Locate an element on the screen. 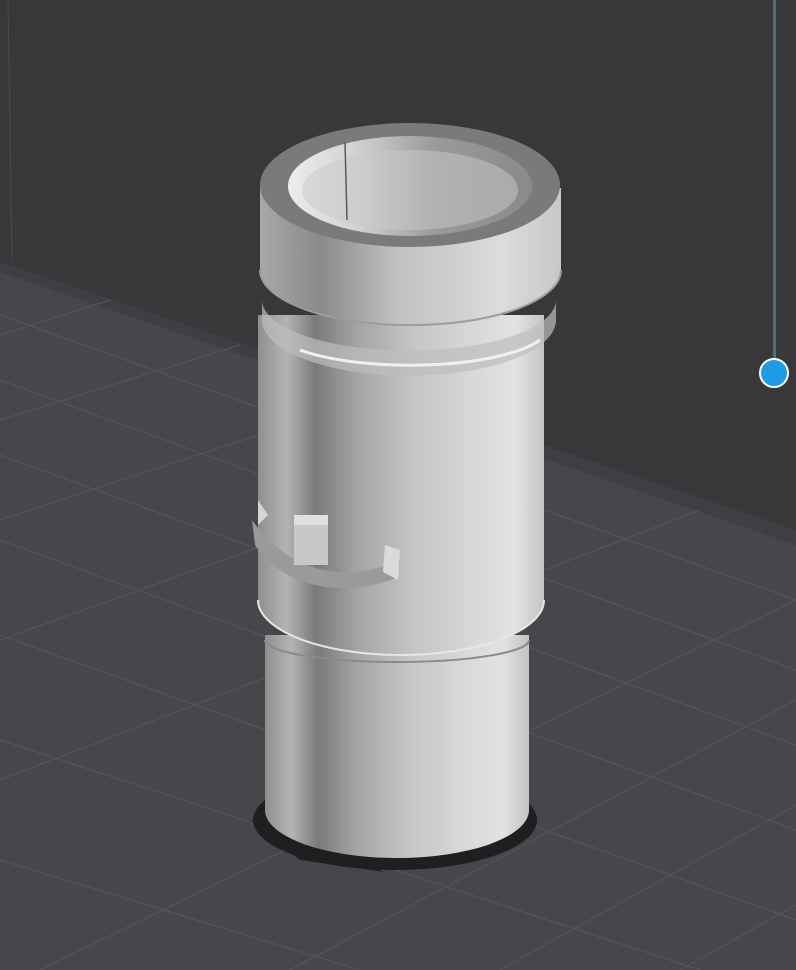  lower-section is located at coordinates (397, 746).